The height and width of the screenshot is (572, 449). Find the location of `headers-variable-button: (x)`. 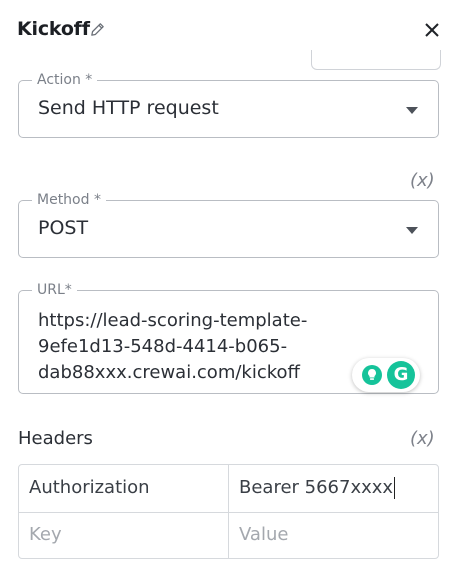

headers-variable-button: (x) is located at coordinates (422, 438).